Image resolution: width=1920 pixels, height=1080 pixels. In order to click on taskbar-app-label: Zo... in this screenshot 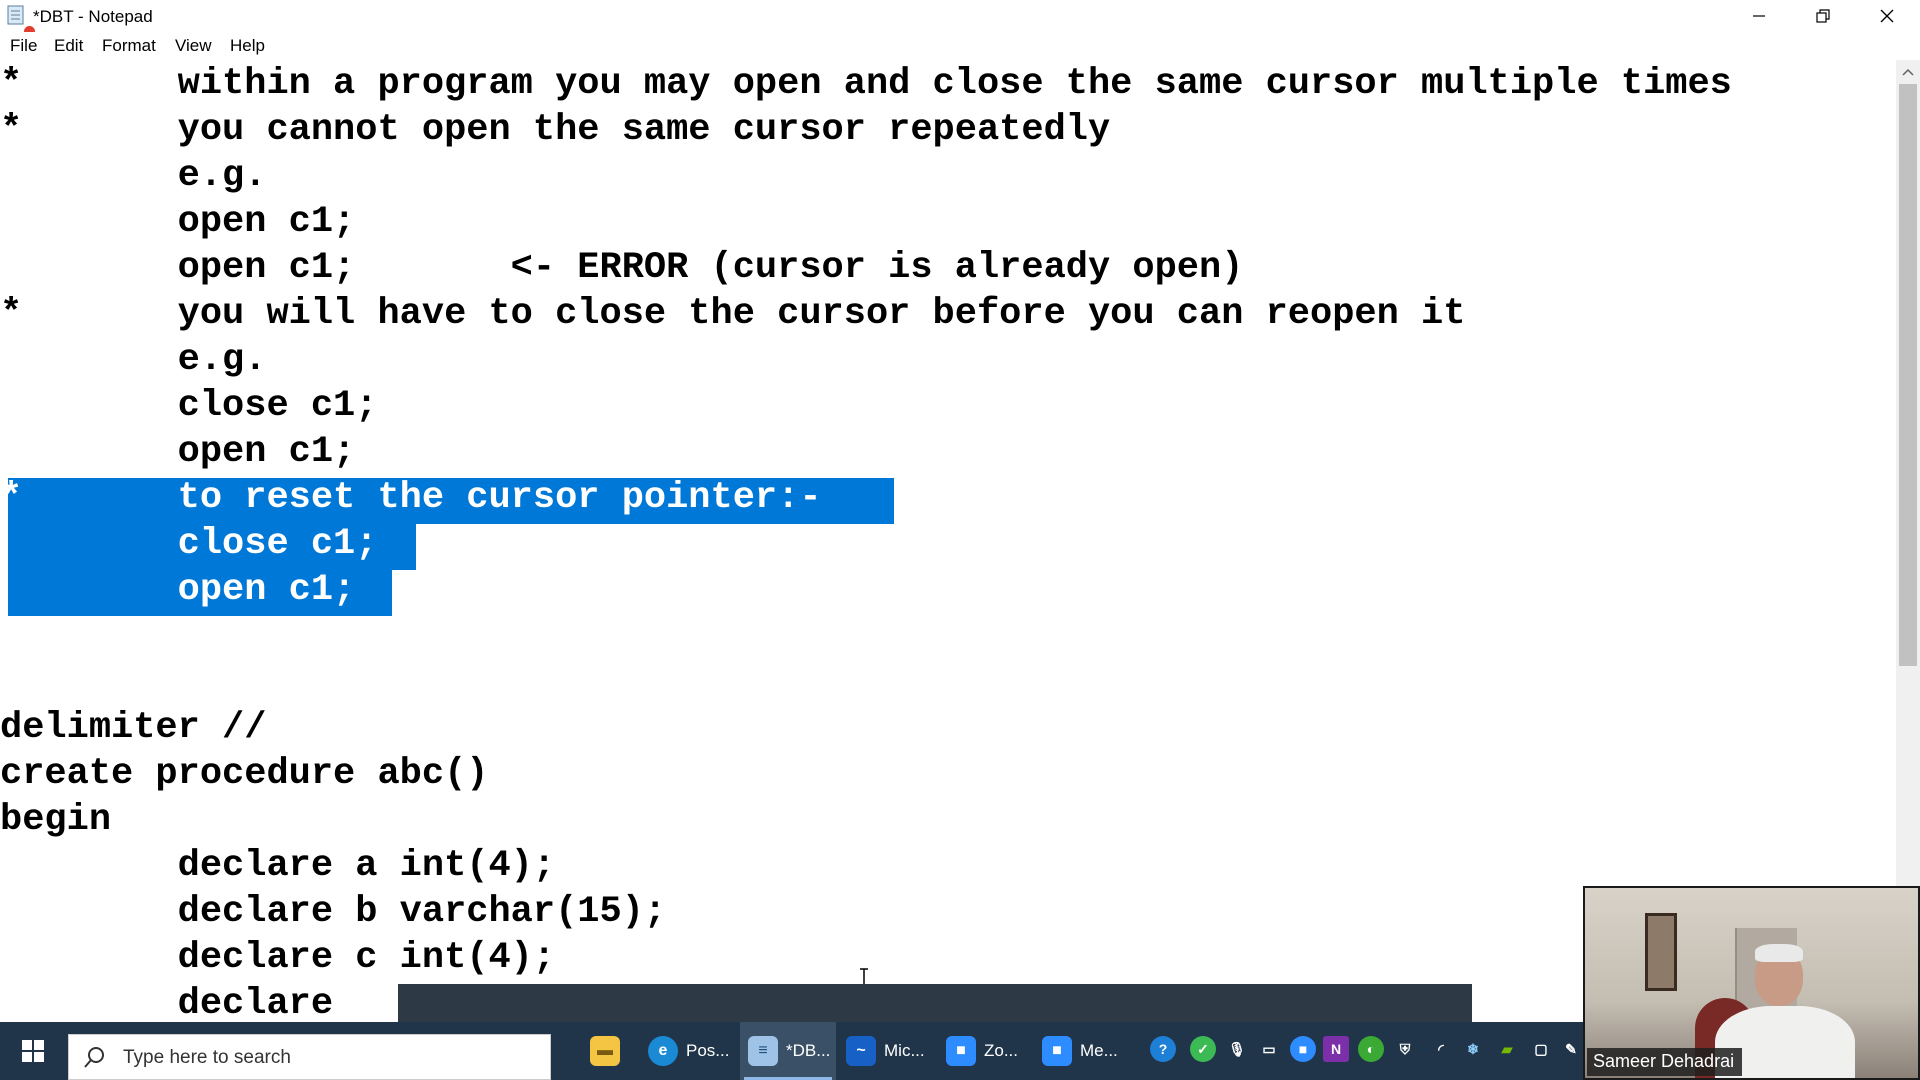, I will do `click(1001, 1050)`.